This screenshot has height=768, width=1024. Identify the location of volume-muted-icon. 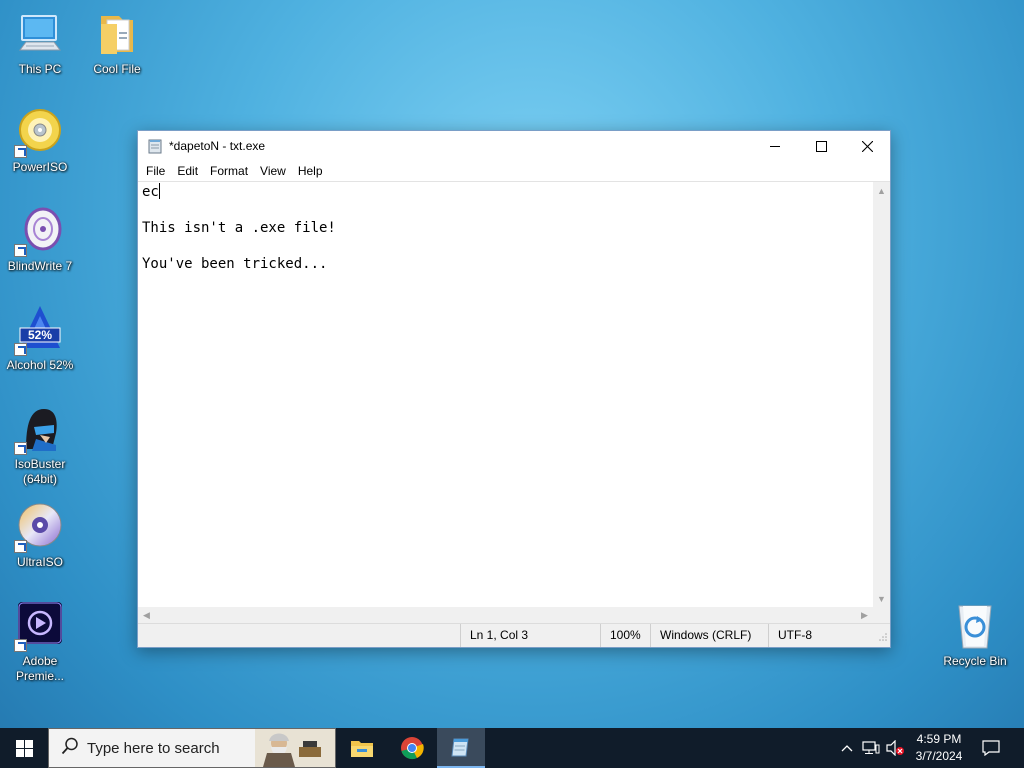
(895, 748).